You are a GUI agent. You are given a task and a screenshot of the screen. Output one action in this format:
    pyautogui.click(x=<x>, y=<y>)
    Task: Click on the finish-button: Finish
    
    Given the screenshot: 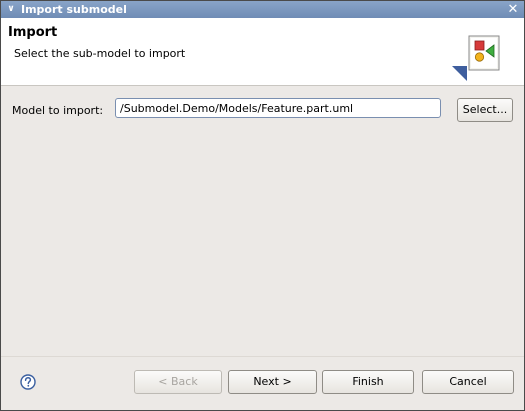 What is the action you would take?
    pyautogui.click(x=368, y=382)
    